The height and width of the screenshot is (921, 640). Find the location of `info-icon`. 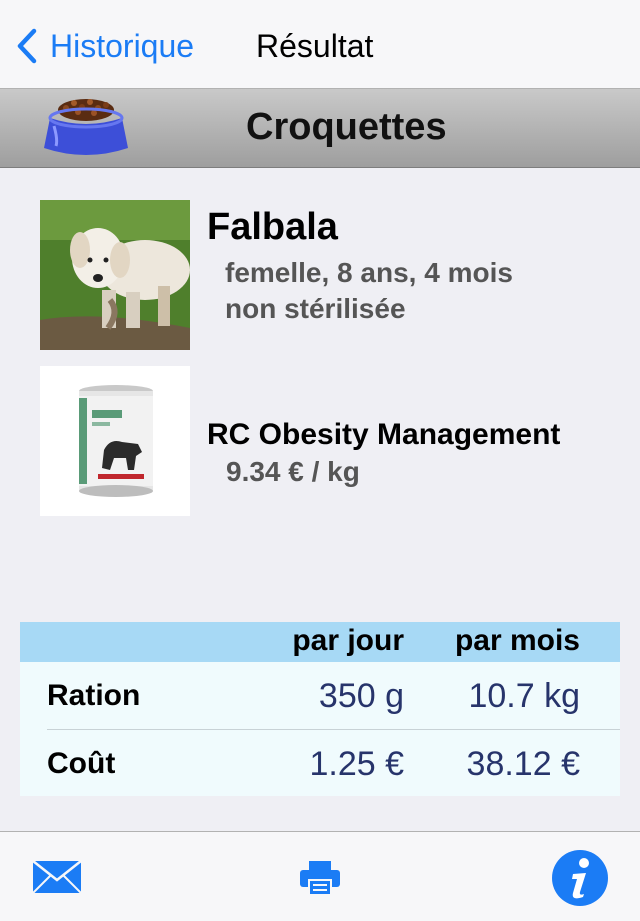

info-icon is located at coordinates (580, 878).